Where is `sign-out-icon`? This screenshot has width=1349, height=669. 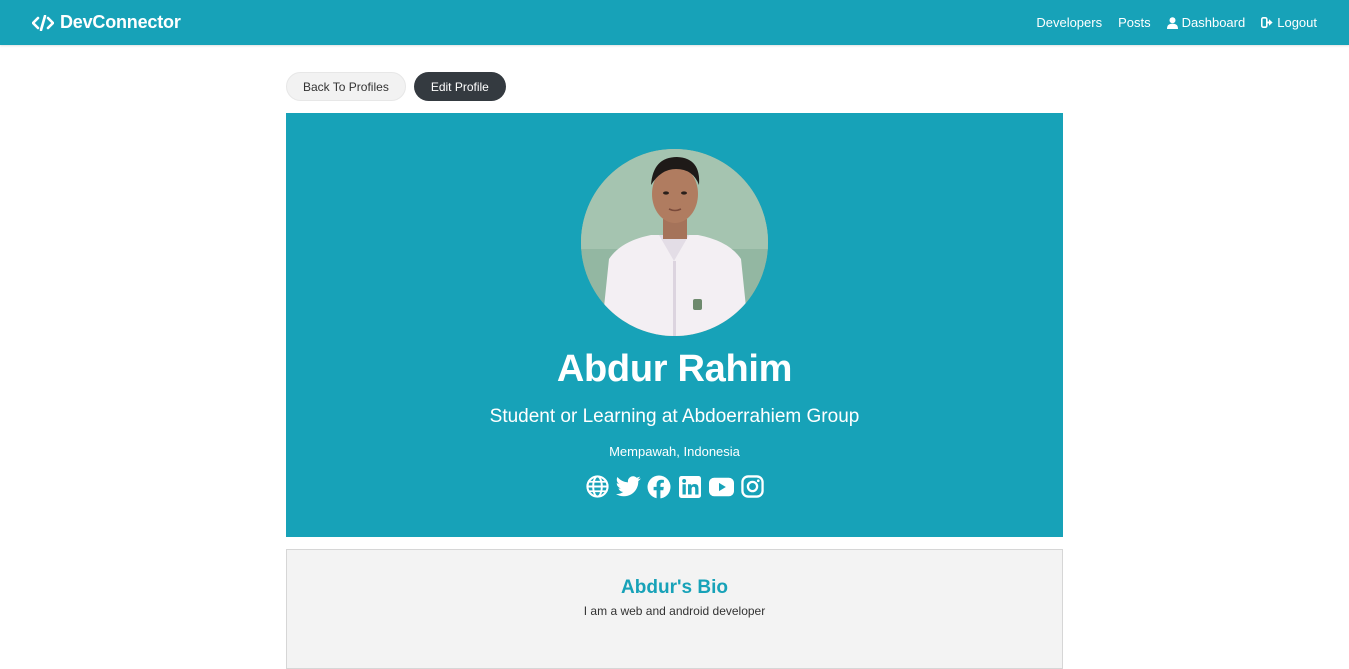
sign-out-icon is located at coordinates (1267, 22).